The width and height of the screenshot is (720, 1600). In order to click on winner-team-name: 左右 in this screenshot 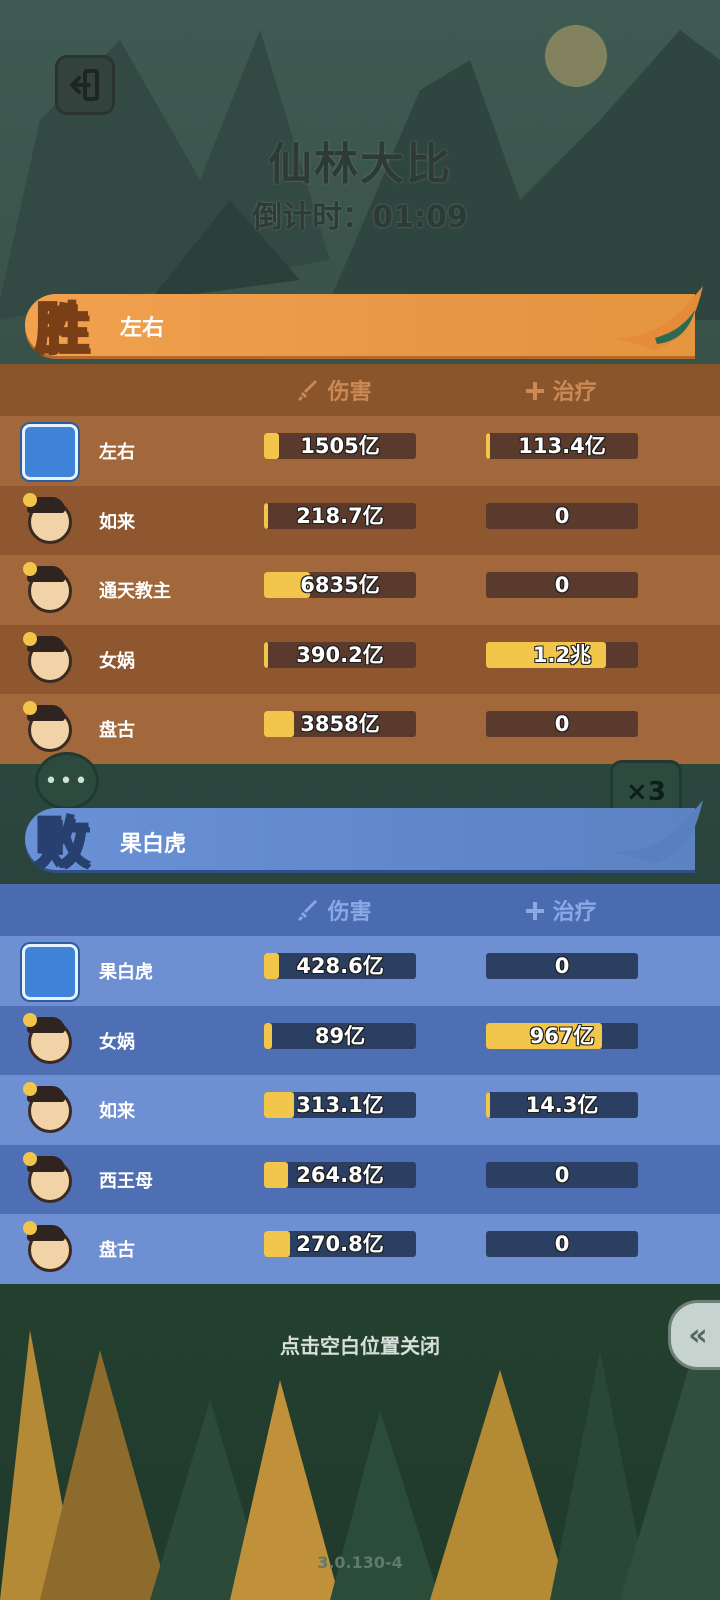, I will do `click(142, 328)`.